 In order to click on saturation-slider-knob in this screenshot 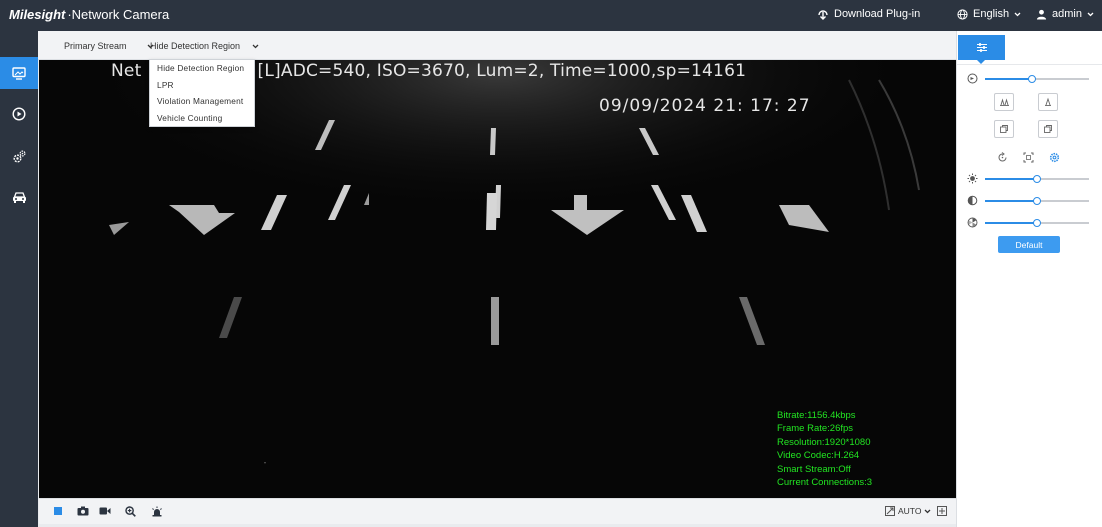, I will do `click(1037, 223)`.